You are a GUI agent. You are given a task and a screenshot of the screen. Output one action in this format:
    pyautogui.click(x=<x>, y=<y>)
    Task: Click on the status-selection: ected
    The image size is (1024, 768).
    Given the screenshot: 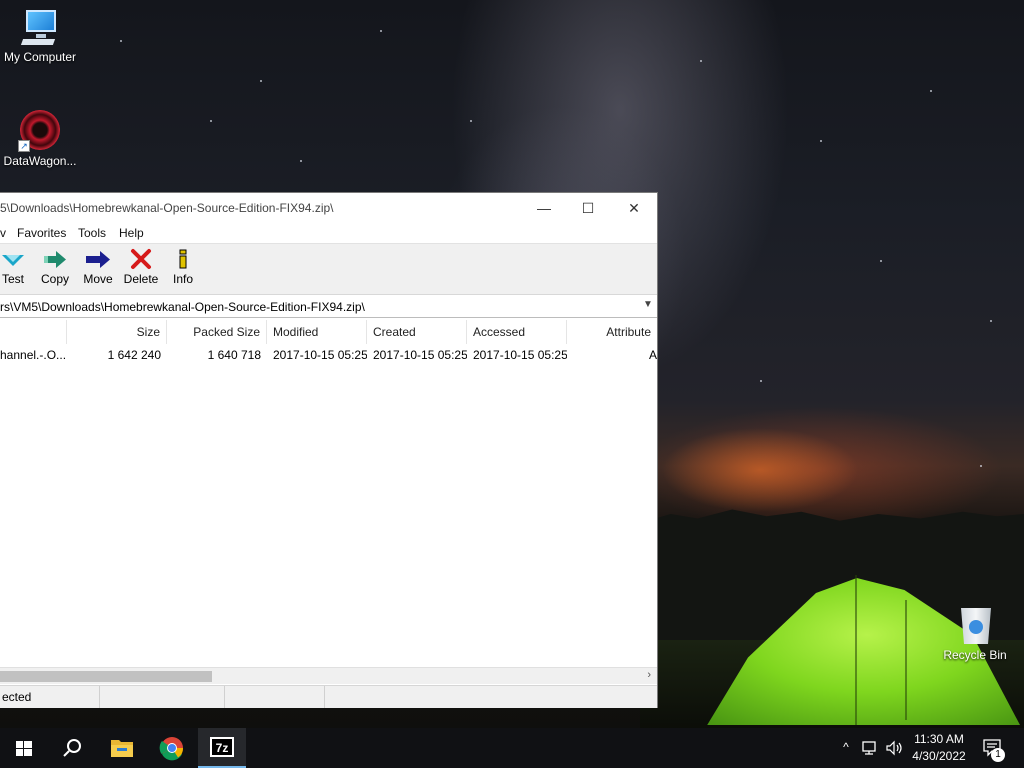 What is the action you would take?
    pyautogui.click(x=50, y=697)
    